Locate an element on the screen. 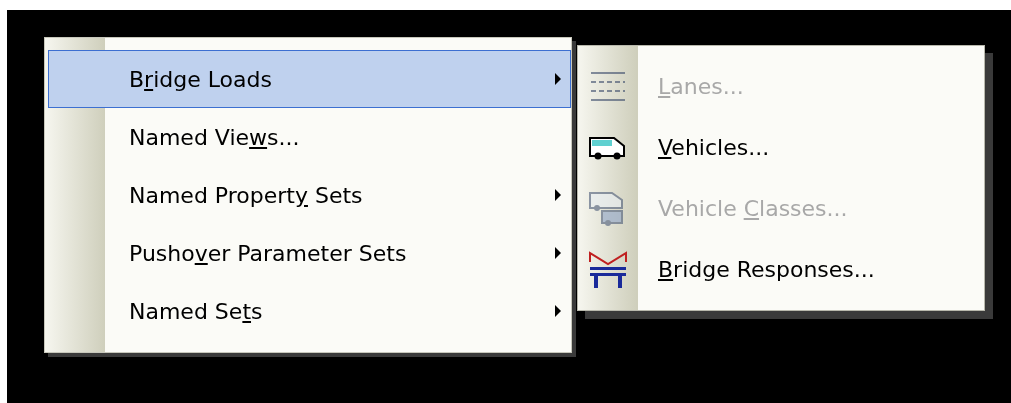 Image resolution: width=1011 pixels, height=403 pixels. menu-item: Pushover Parameter Sets is located at coordinates (309, 253).